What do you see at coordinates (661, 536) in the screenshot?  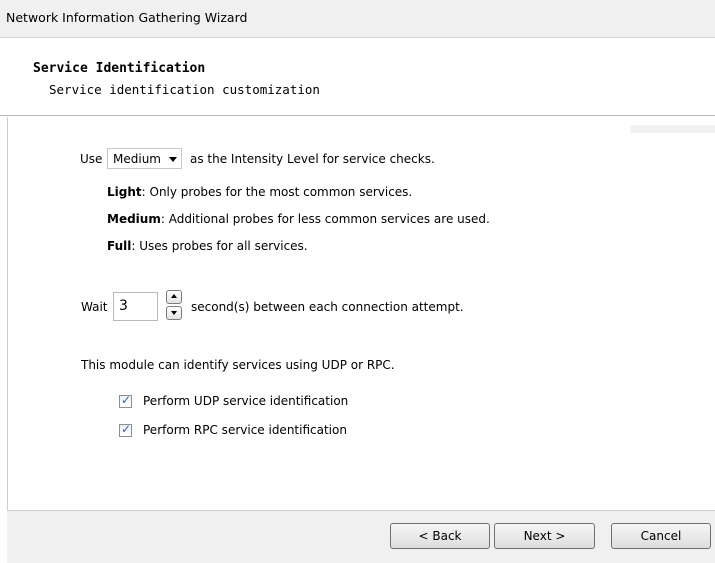 I see `cancel-button: Cancel` at bounding box center [661, 536].